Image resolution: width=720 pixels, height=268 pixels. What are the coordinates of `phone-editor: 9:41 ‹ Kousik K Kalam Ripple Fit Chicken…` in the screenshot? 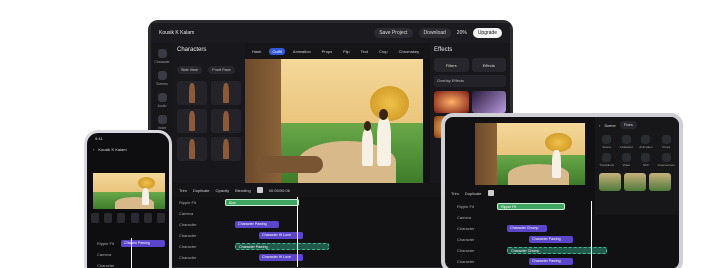 It's located at (128, 199).